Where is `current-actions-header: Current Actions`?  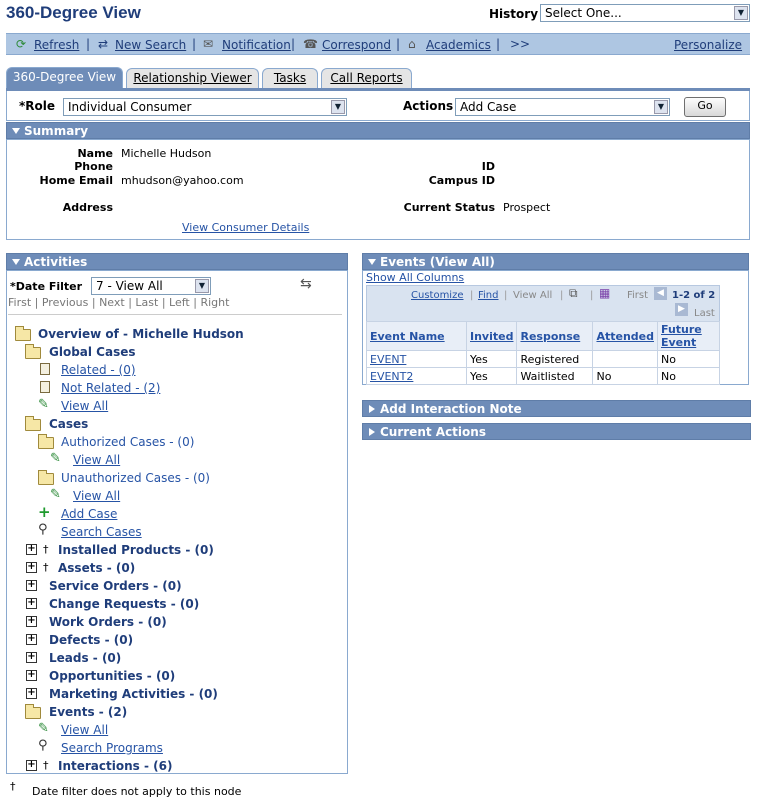
current-actions-header: Current Actions is located at coordinates (556, 431).